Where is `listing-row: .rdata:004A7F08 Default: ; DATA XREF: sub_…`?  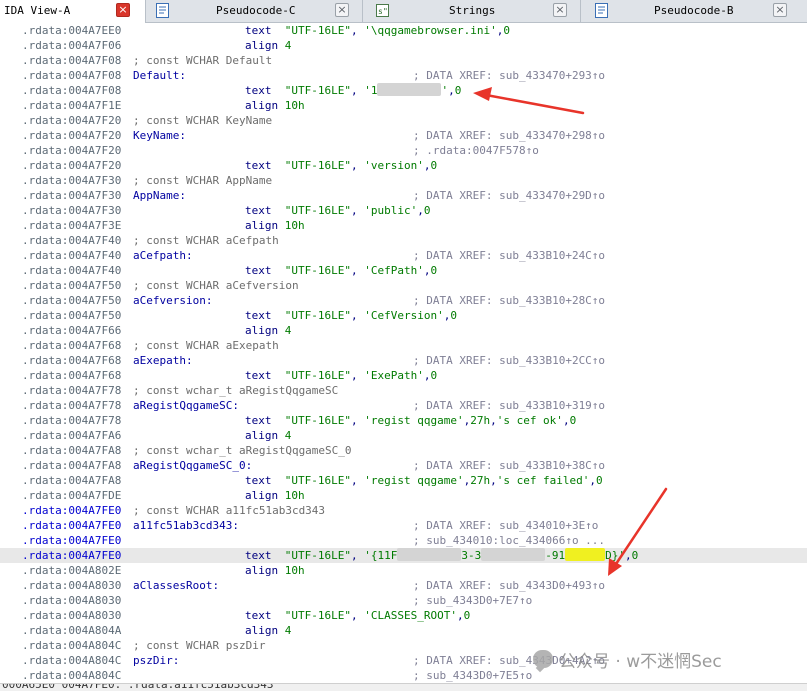 listing-row: .rdata:004A7F08 Default: ; DATA XREF: sub_… is located at coordinates (403, 75).